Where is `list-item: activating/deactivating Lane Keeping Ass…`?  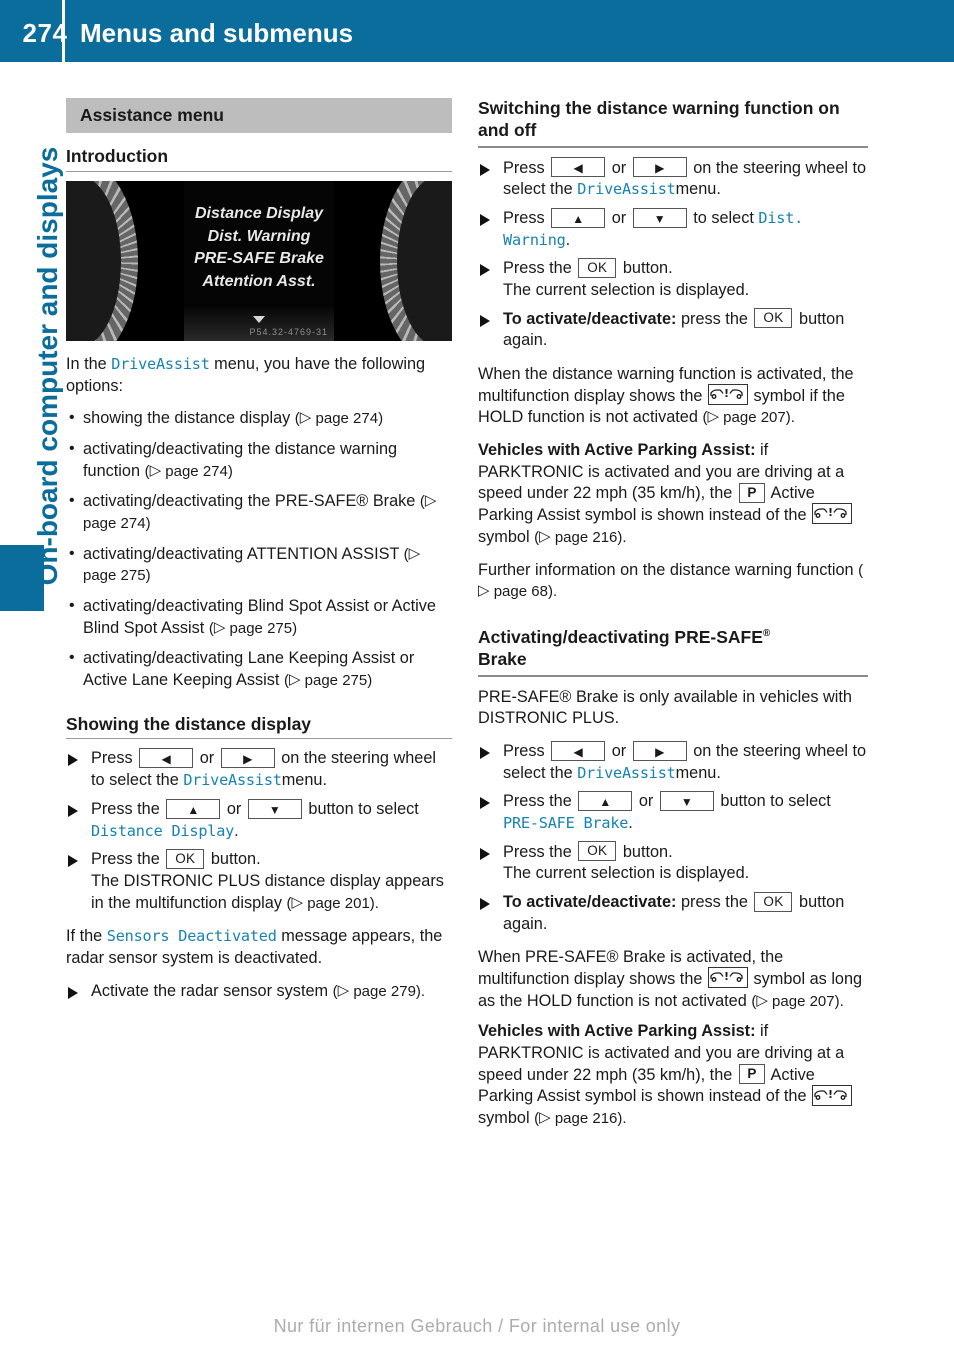
list-item: activating/deactivating Lane Keeping Ass… is located at coordinates (259, 669).